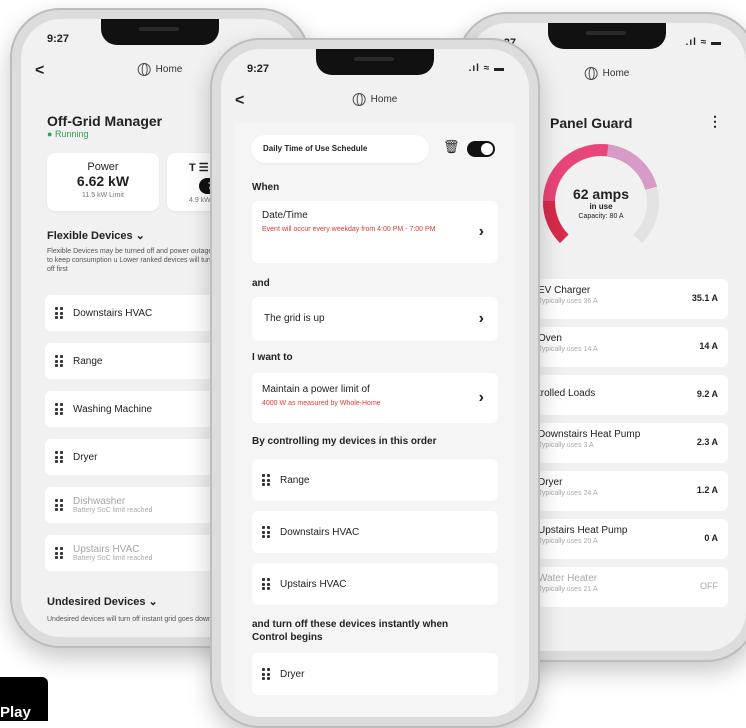 Image resolution: width=746 pixels, height=728 pixels. I want to click on device-name: Upstairs HVAC, so click(106, 549).